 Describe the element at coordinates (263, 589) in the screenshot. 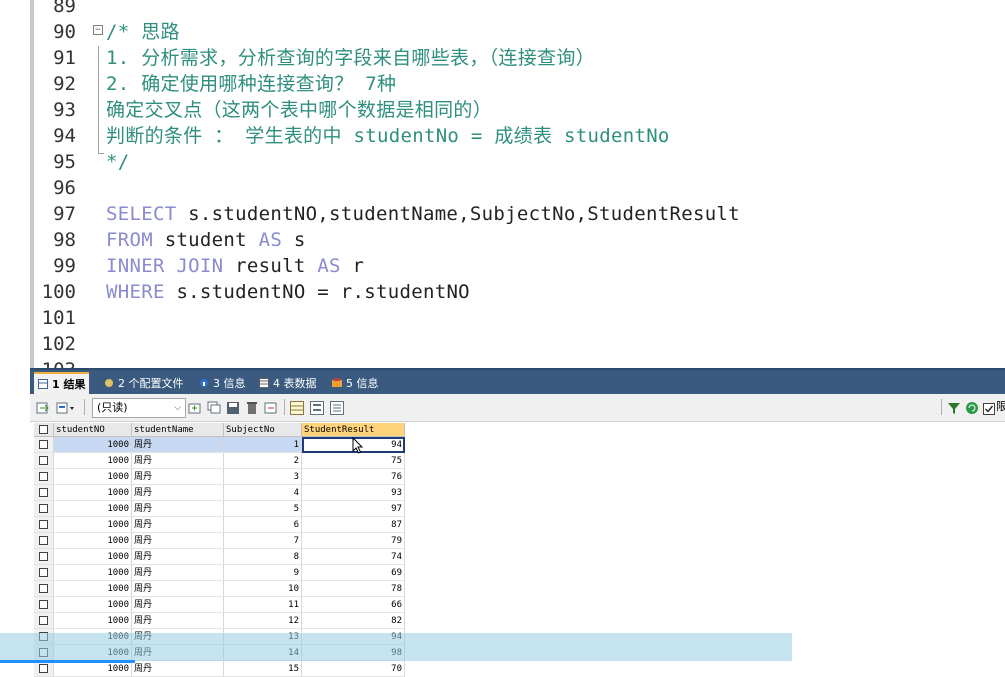

I see `cell-subjectno: 10` at that location.